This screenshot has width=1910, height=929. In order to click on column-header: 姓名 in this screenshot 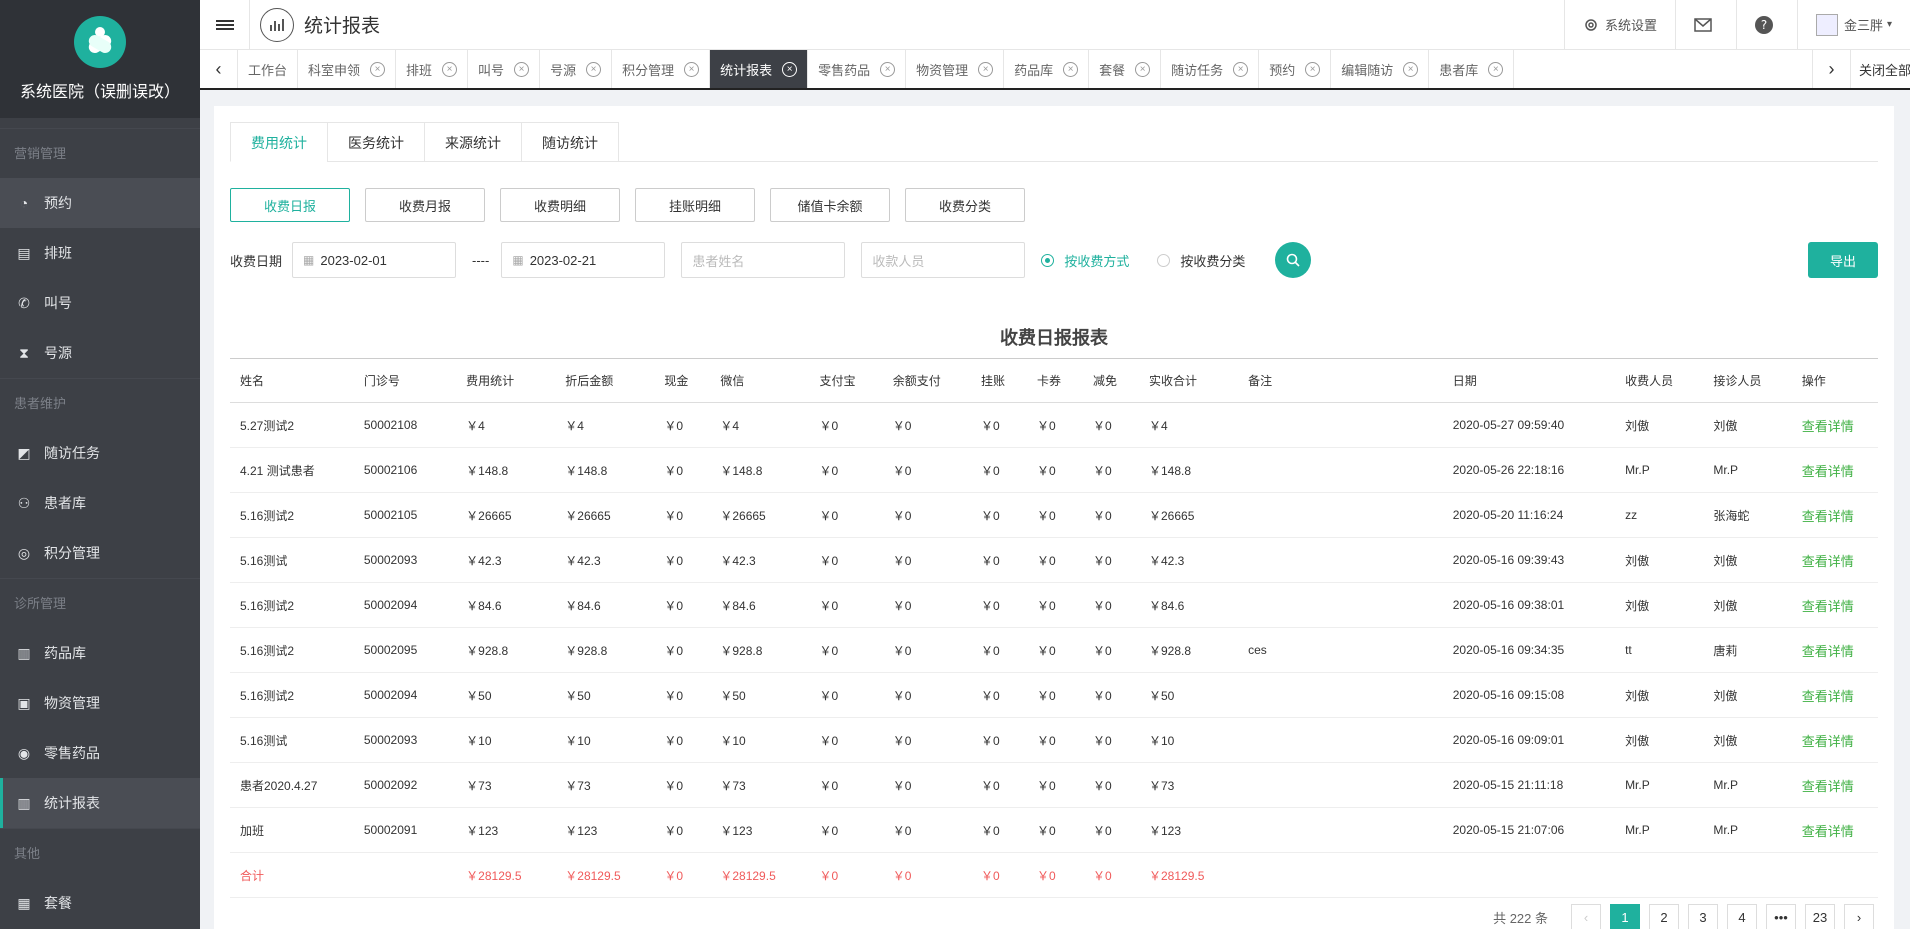, I will do `click(292, 380)`.